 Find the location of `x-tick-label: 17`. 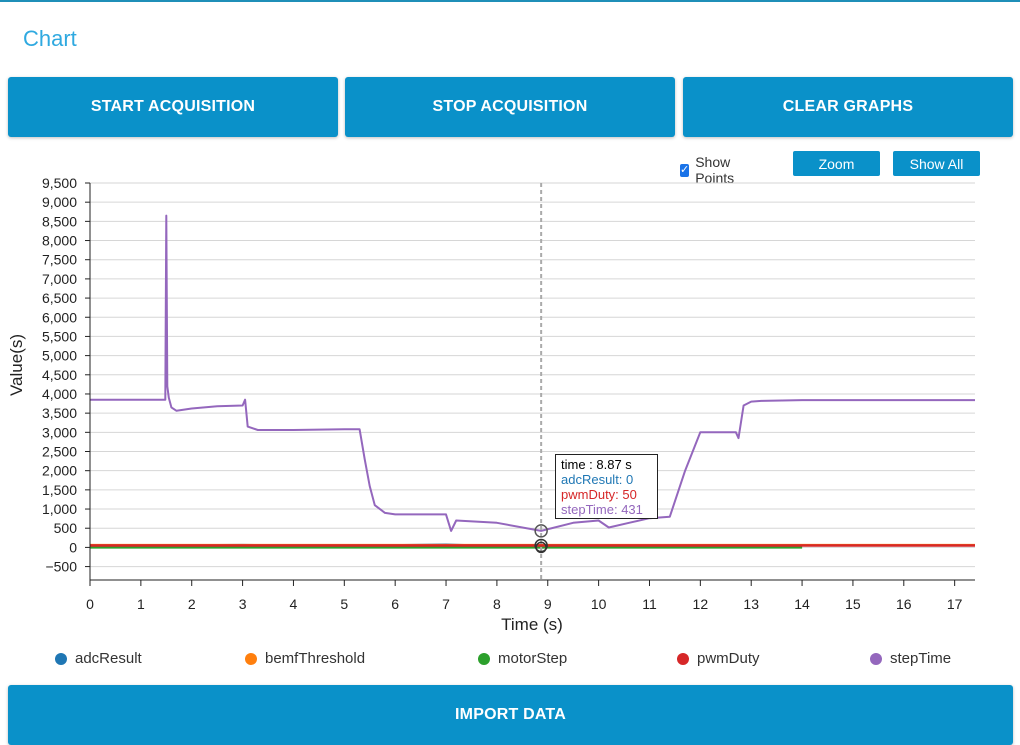

x-tick-label: 17 is located at coordinates (955, 604).